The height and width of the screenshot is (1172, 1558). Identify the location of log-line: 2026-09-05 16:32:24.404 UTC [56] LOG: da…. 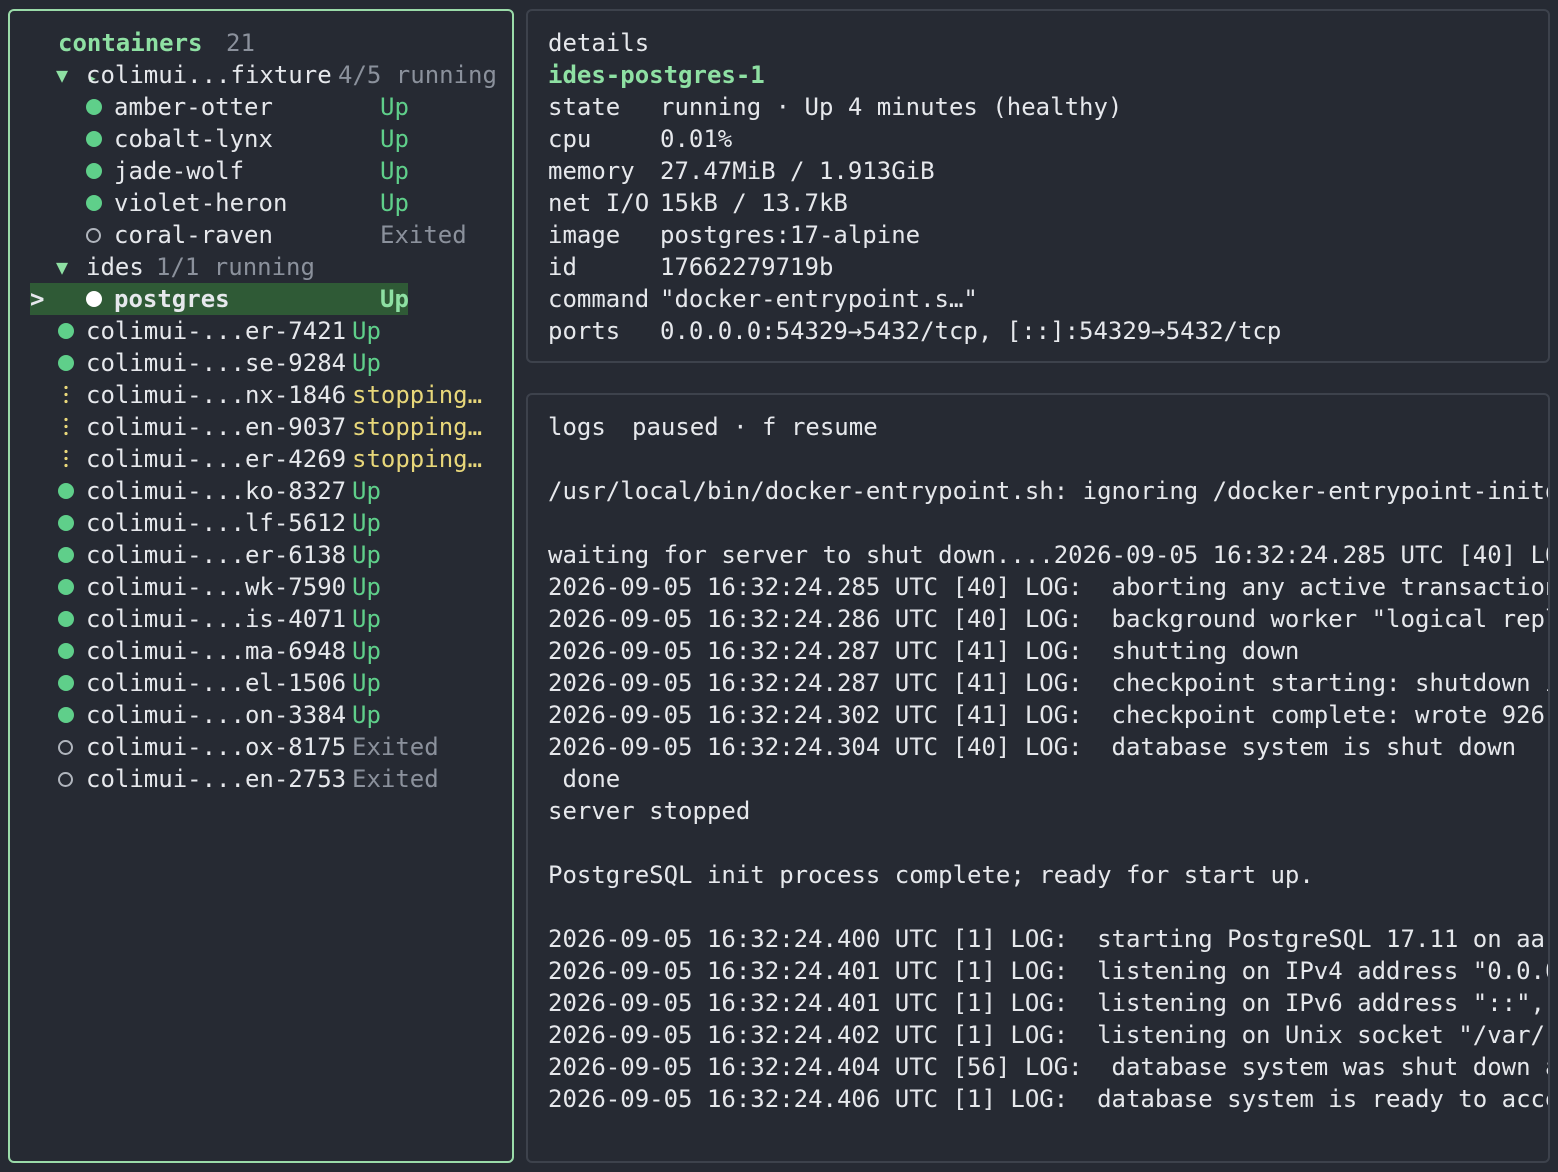
(1049, 1067).